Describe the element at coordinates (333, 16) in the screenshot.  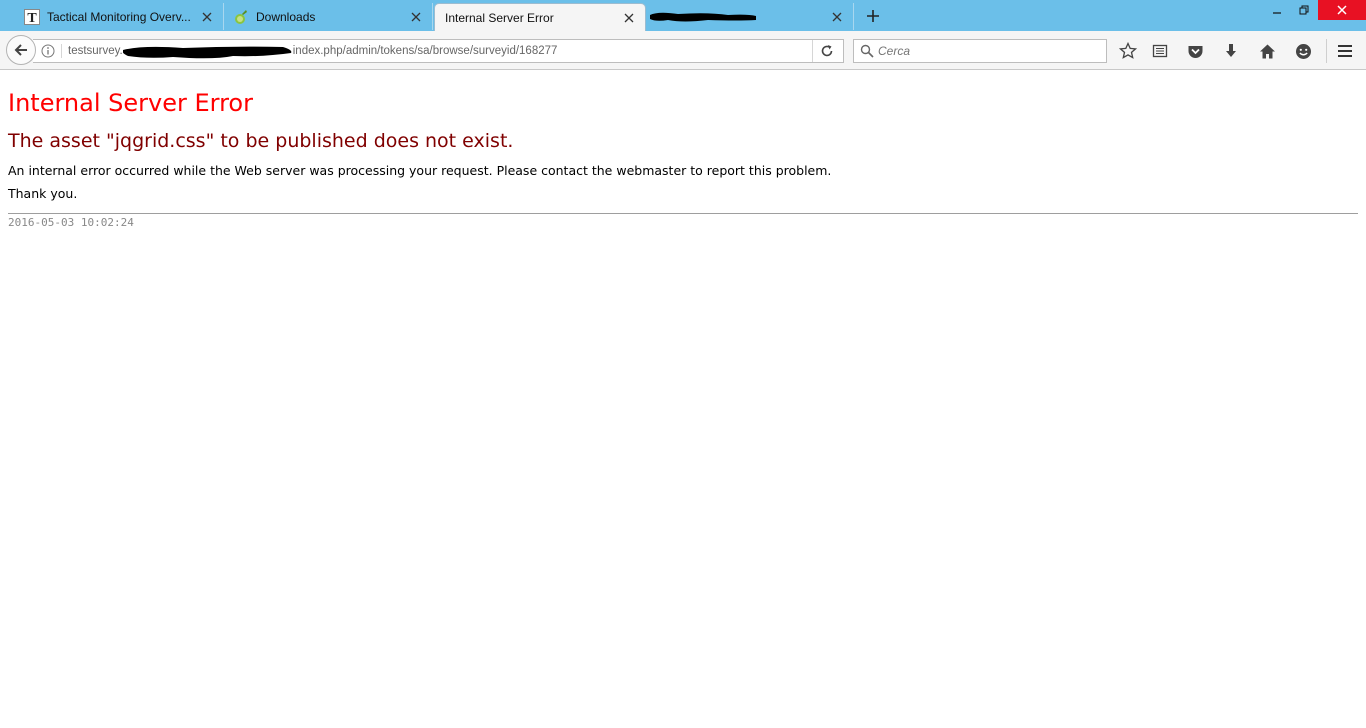
I see `tab-downloads: Downloads` at that location.